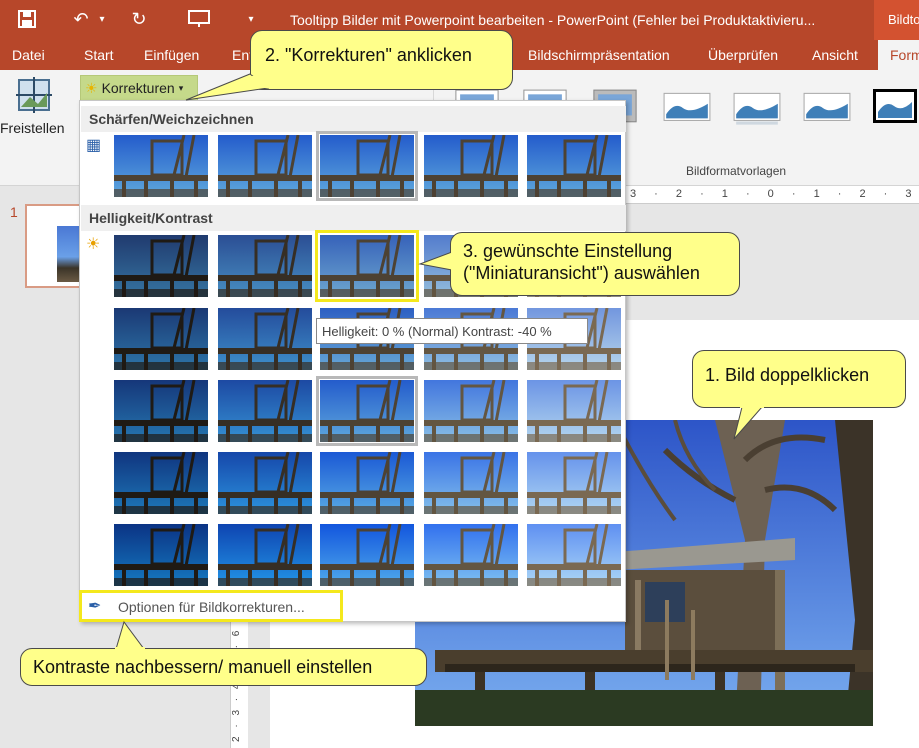 The width and height of the screenshot is (919, 748). What do you see at coordinates (581, 273) in the screenshot?
I see `callout-step-3-line-2: ("Miniaturansicht") auswählen` at bounding box center [581, 273].